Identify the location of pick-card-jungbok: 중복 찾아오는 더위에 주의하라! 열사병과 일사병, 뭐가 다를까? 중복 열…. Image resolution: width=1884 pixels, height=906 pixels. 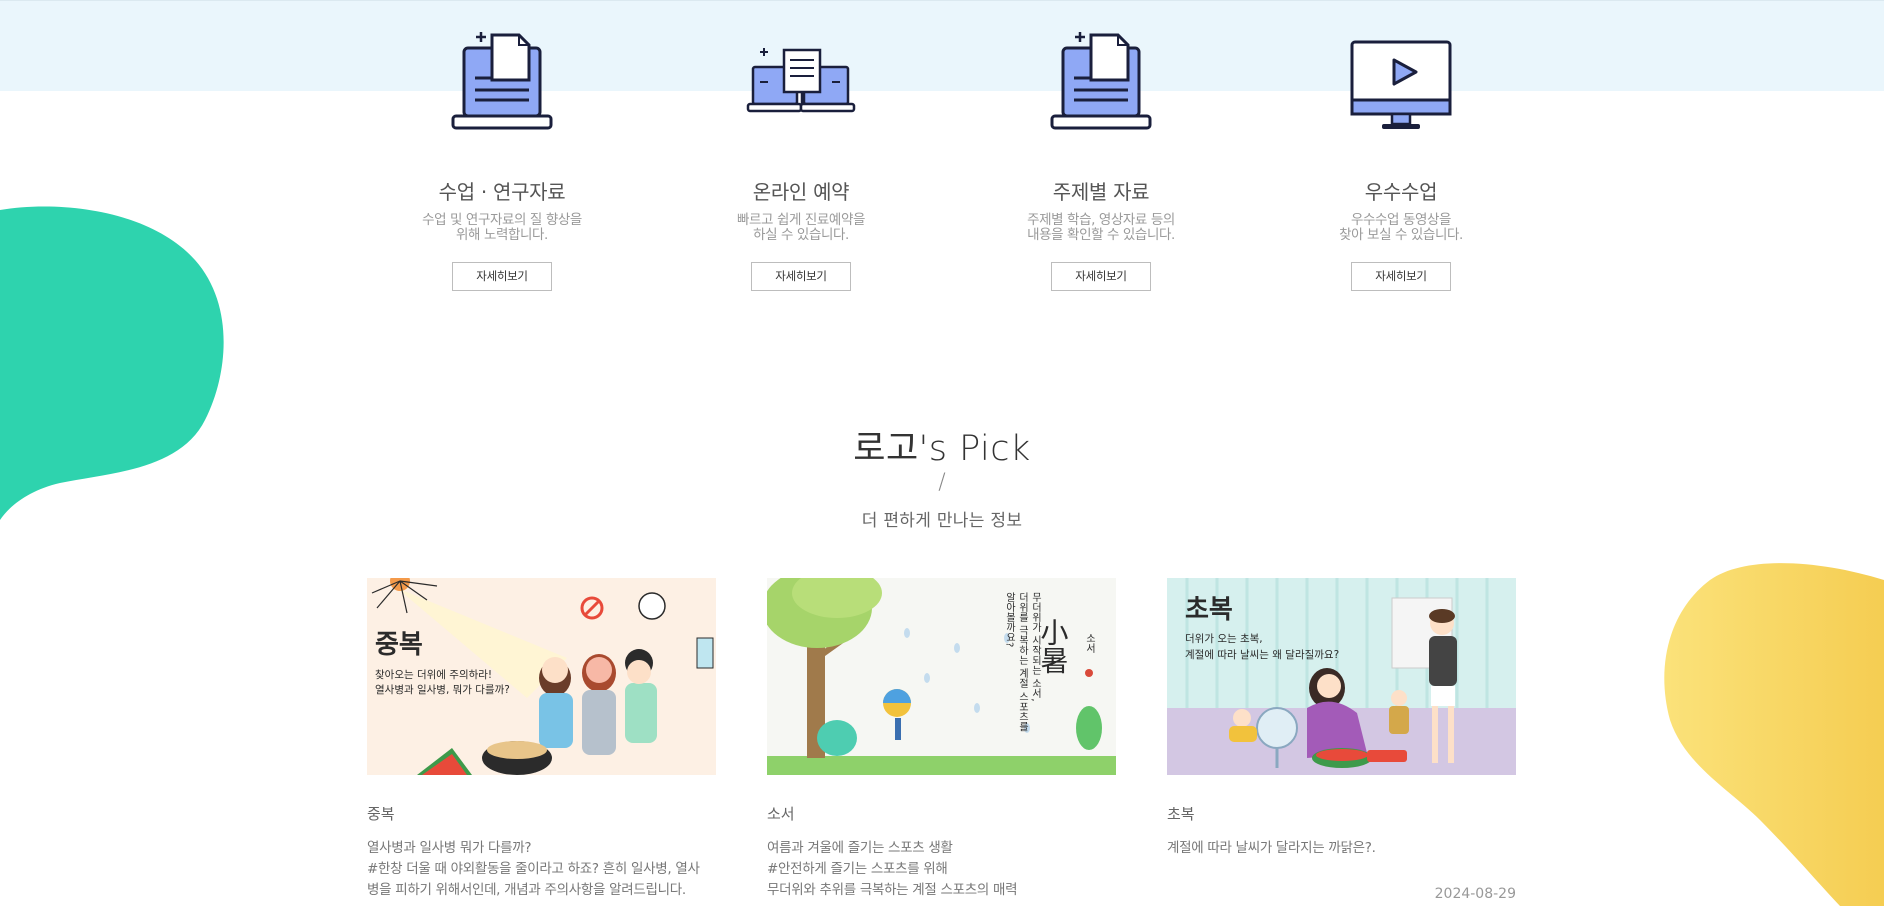
(541, 739).